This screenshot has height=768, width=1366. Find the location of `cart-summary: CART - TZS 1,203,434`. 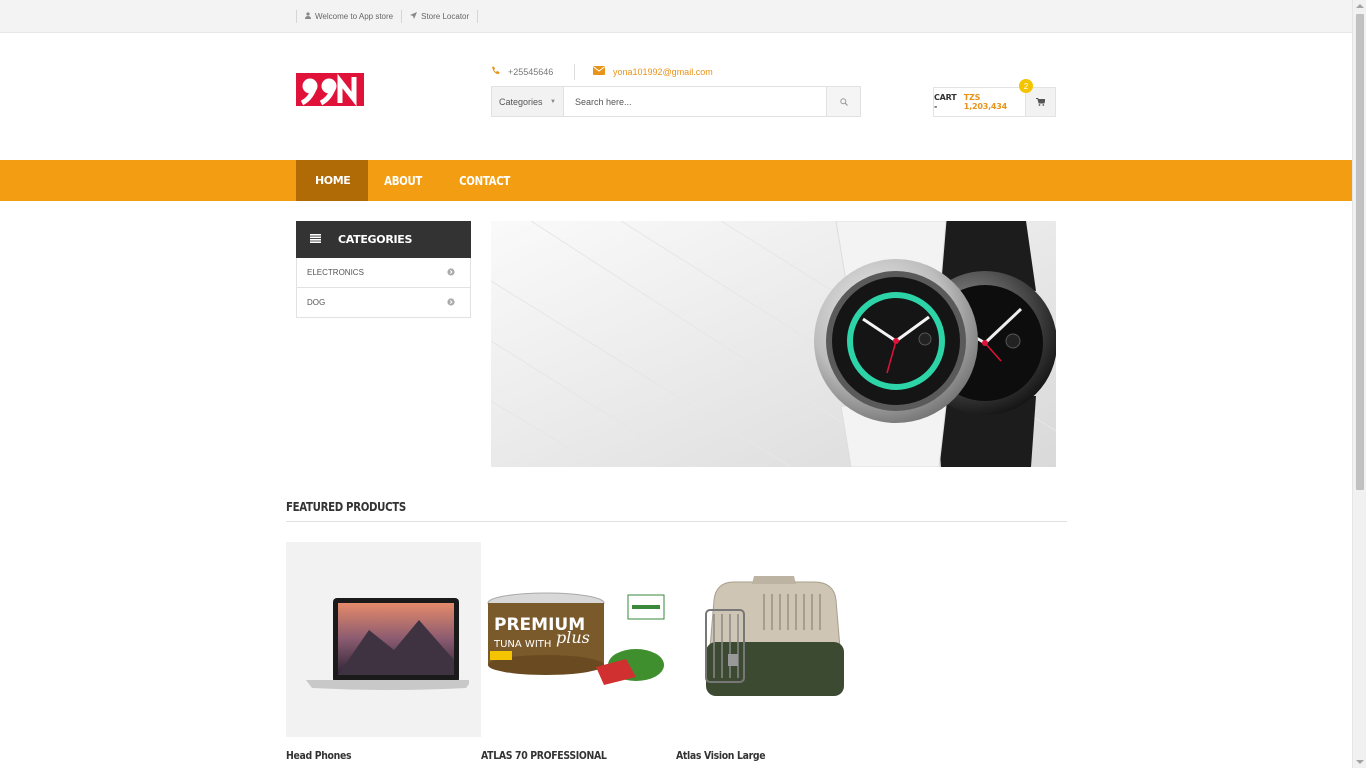

cart-summary: CART - TZS 1,203,434 is located at coordinates (979, 102).